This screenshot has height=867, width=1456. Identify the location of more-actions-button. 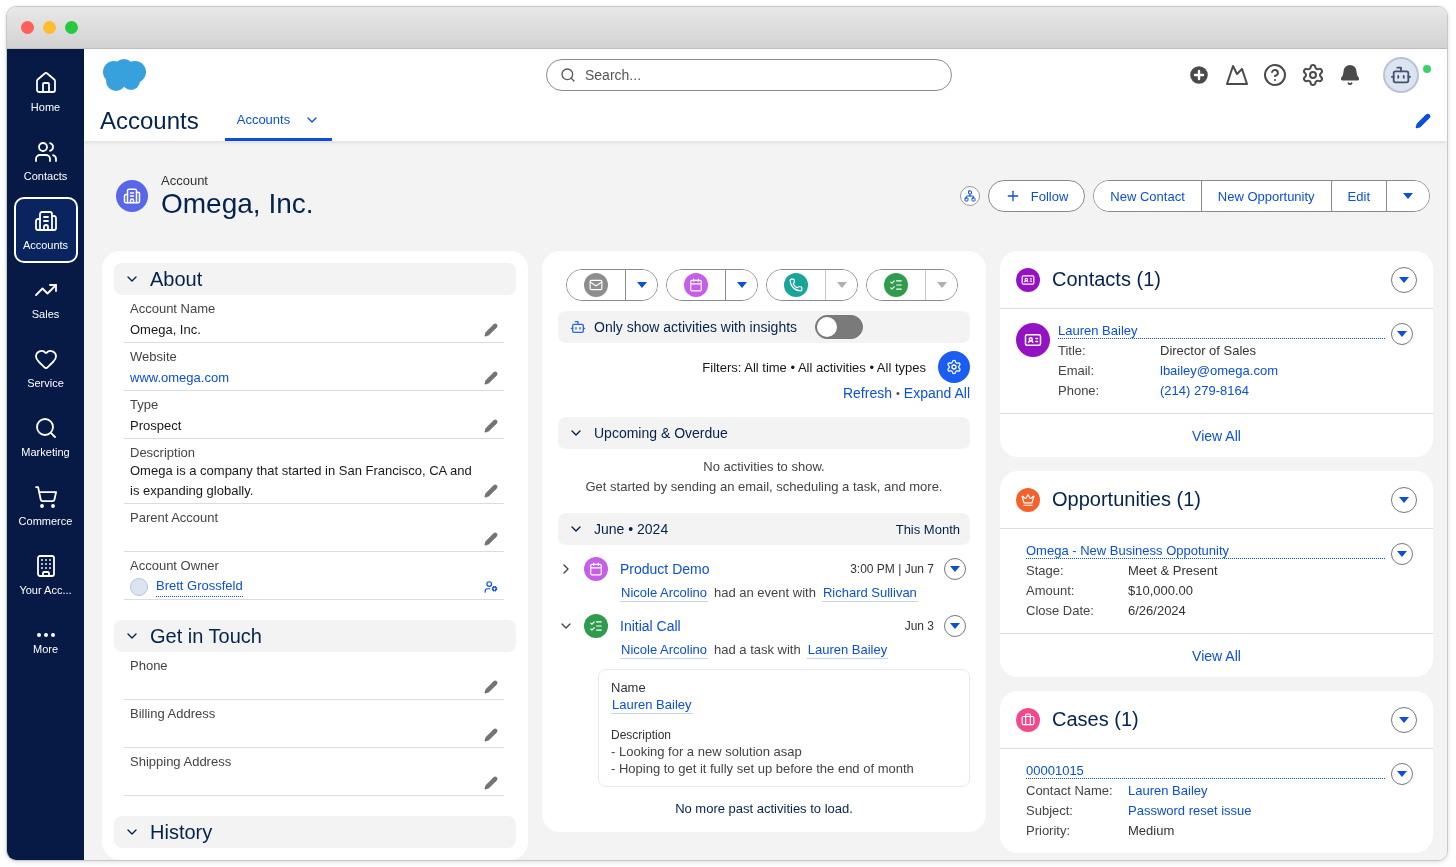
(1407, 196).